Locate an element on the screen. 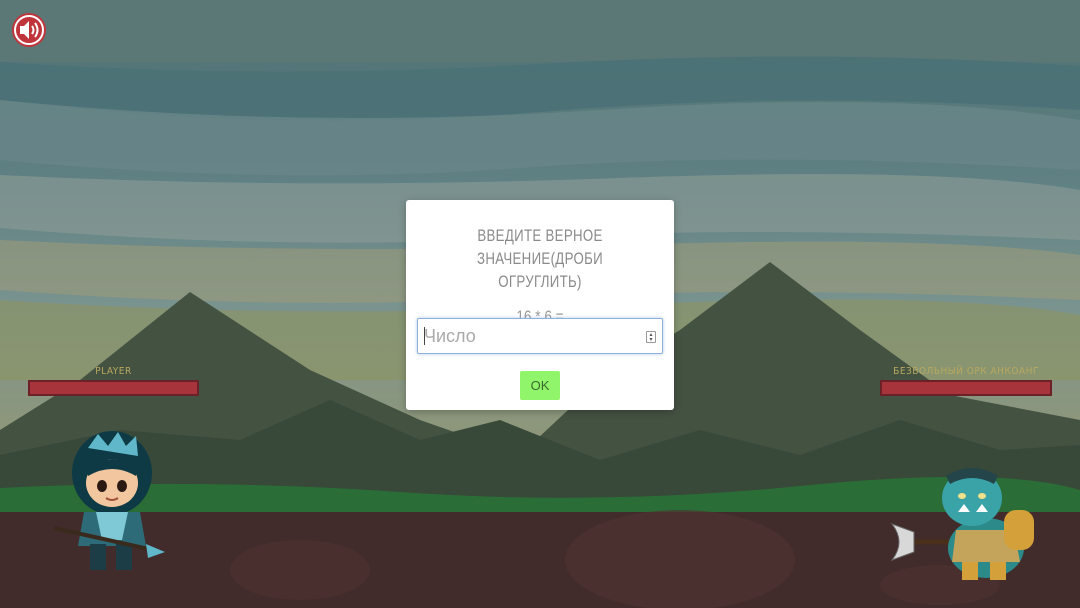 This screenshot has width=1080, height=608. player-health: PLAYER is located at coordinates (113, 381).